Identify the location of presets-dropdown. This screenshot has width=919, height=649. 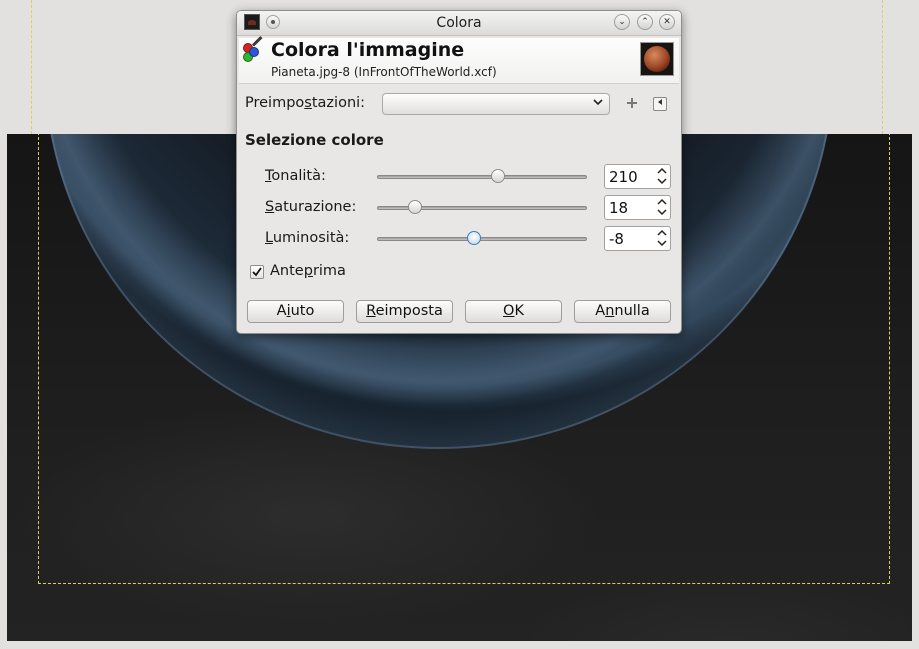
(496, 104).